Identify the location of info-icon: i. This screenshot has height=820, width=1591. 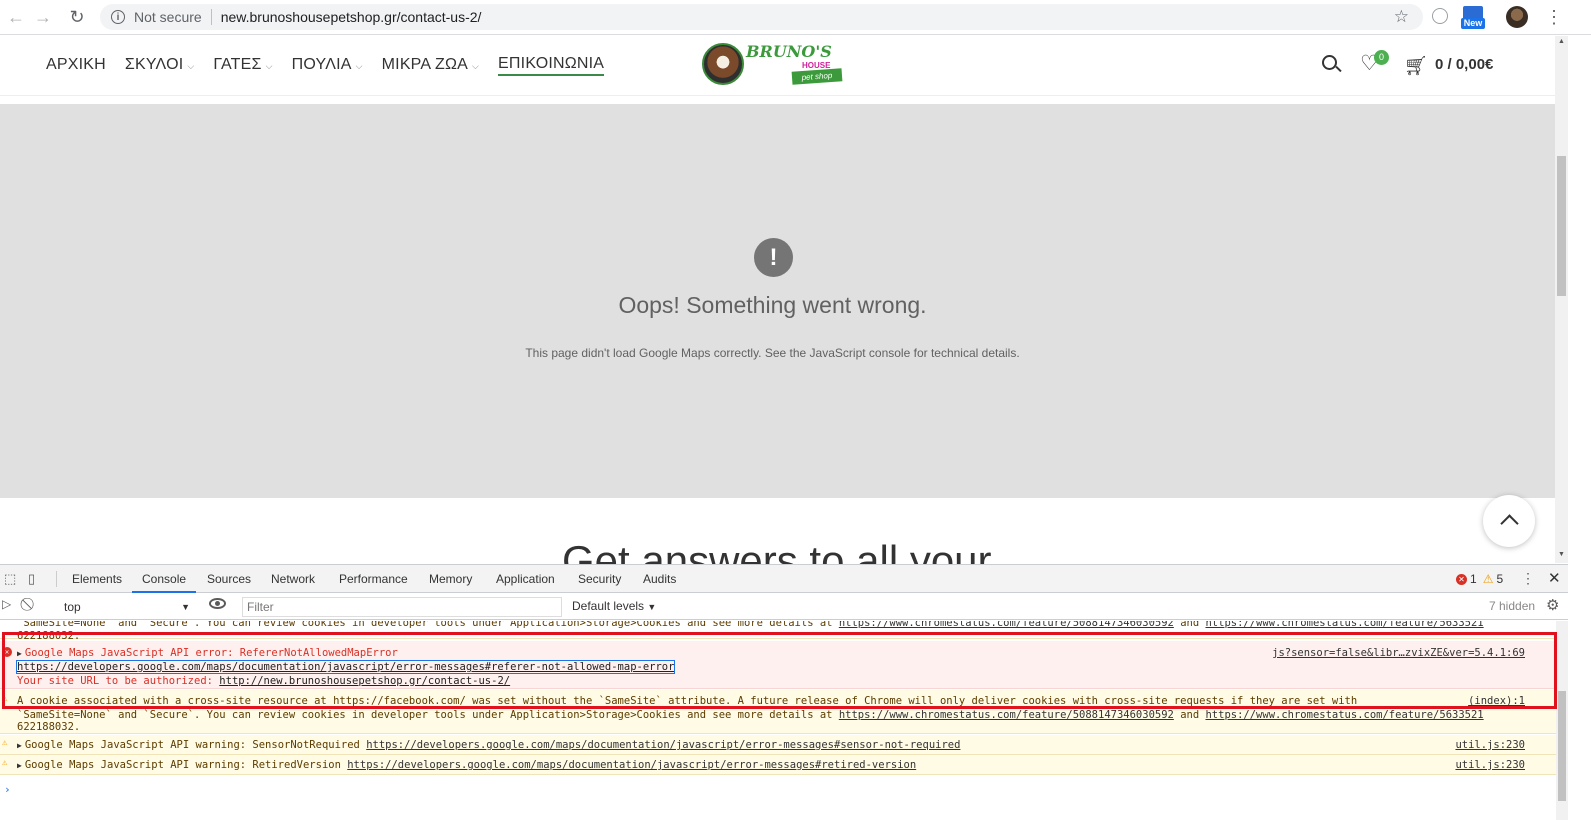
(118, 17).